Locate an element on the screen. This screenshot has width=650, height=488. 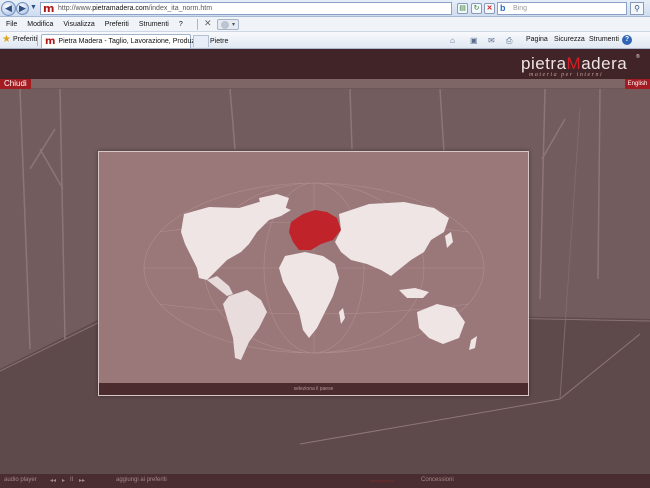
continent-south-america is located at coordinates (245, 325).